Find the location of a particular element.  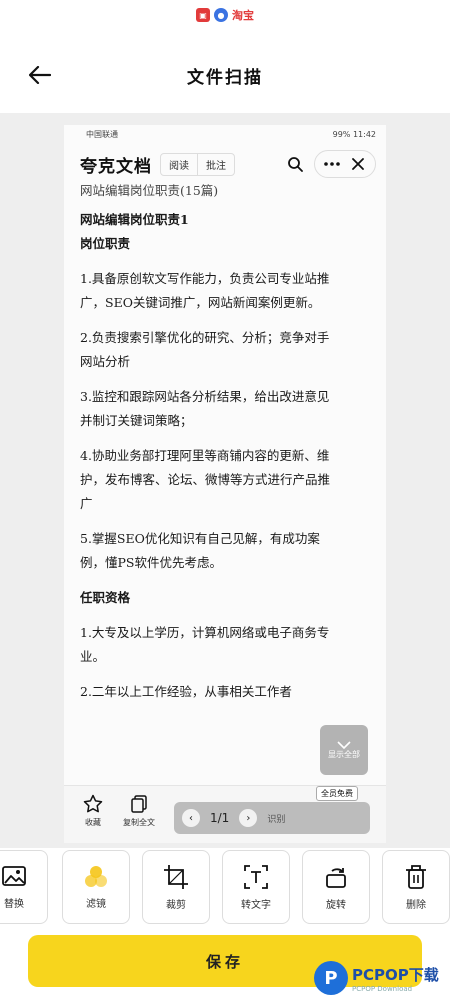

crop-label: 裁剪 is located at coordinates (176, 905).